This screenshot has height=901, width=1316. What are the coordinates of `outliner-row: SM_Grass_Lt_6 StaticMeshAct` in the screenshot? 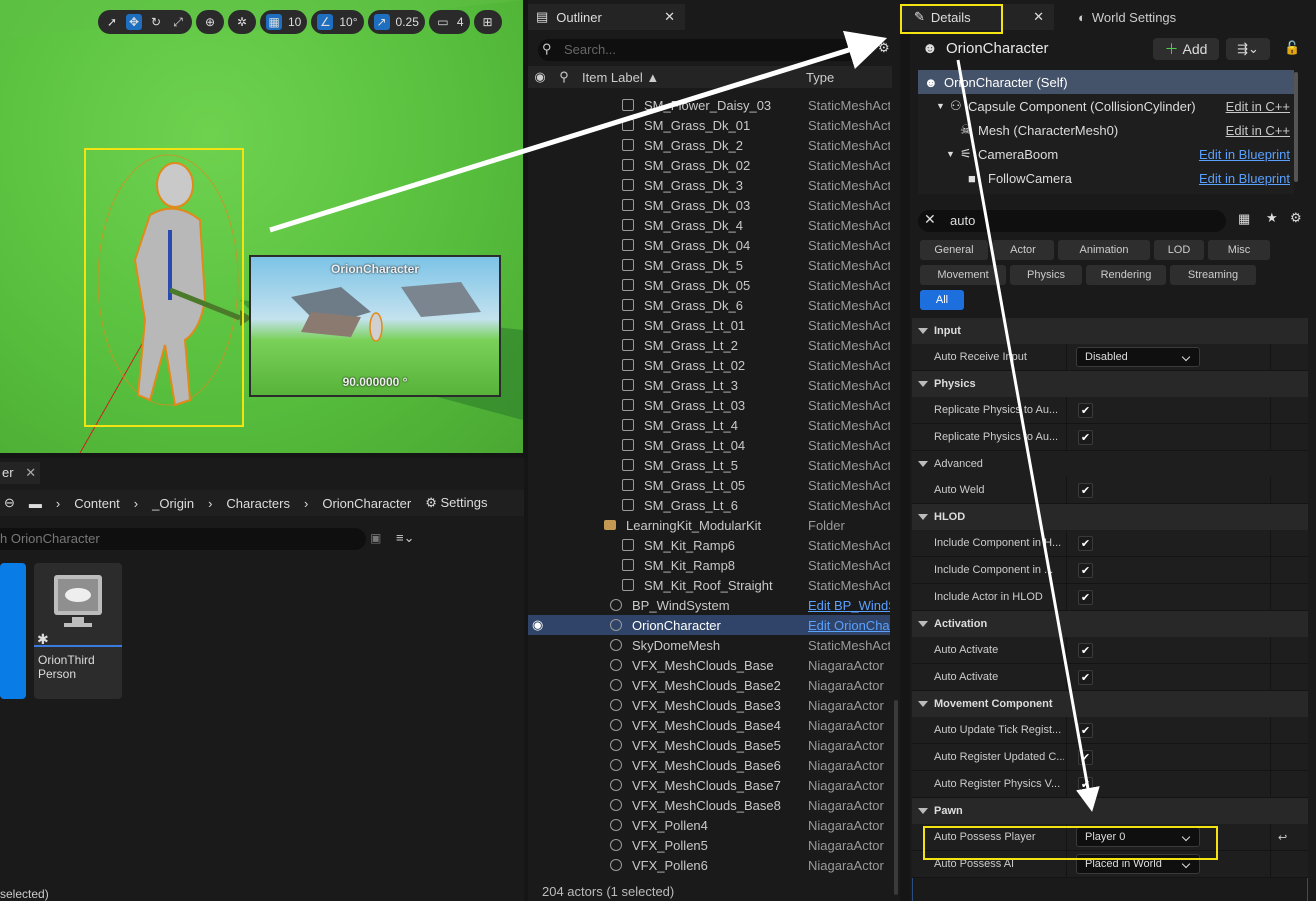 It's located at (709, 505).